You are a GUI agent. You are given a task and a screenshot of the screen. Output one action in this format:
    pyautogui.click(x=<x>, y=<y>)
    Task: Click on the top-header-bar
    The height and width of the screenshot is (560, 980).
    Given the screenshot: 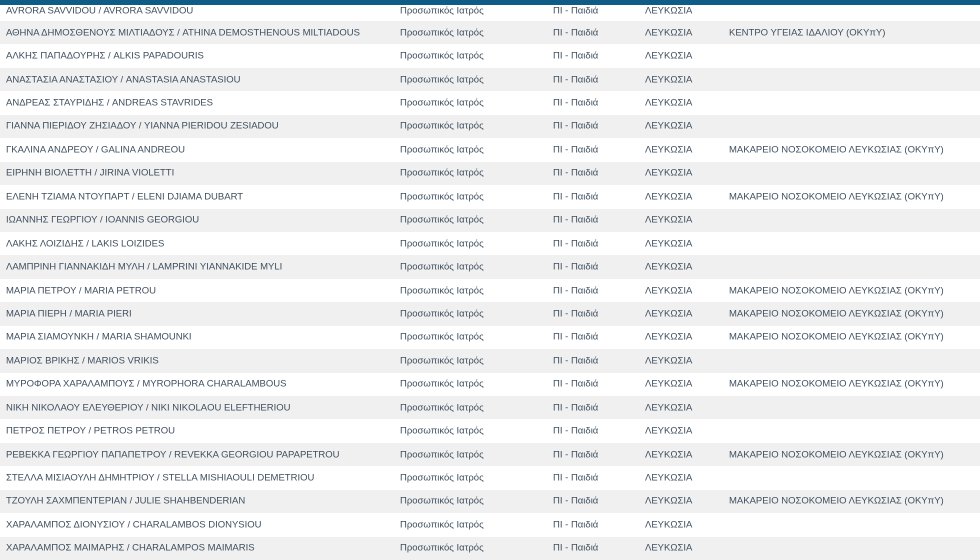 What is the action you would take?
    pyautogui.click(x=490, y=2)
    